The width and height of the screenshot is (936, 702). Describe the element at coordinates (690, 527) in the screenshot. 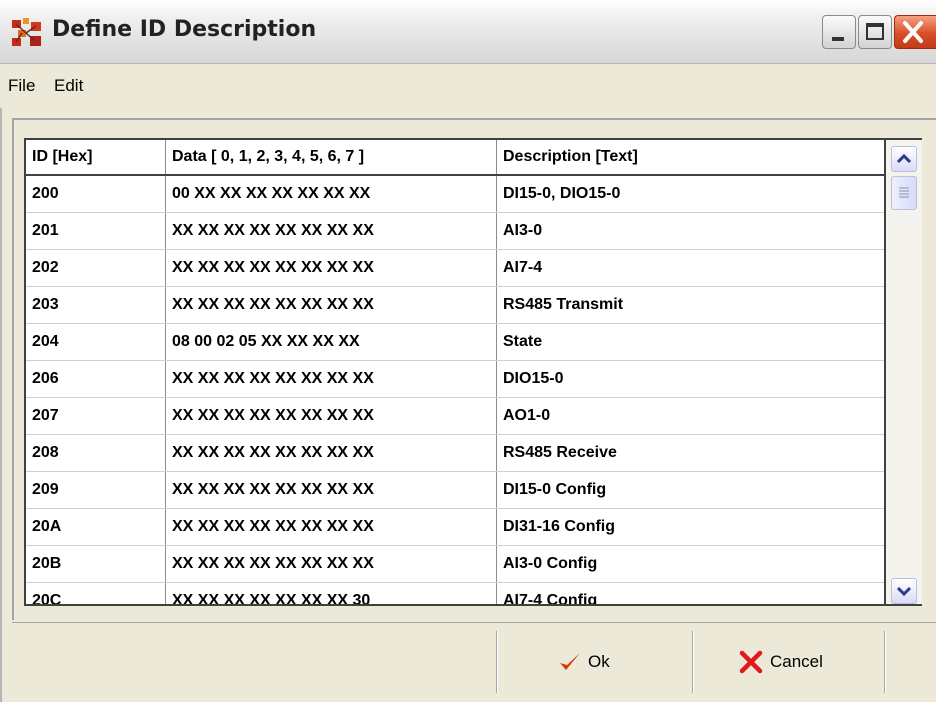

I see `cell-description: DI31-16 Config` at that location.